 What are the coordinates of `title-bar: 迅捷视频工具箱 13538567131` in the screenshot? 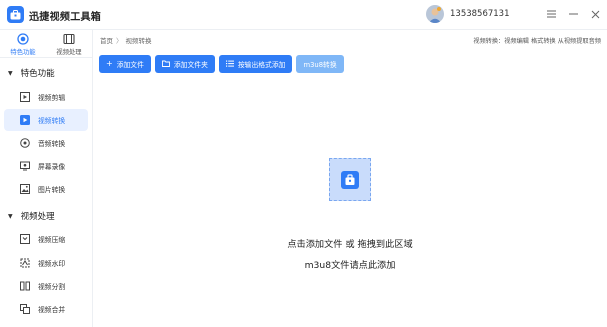 It's located at (303, 15).